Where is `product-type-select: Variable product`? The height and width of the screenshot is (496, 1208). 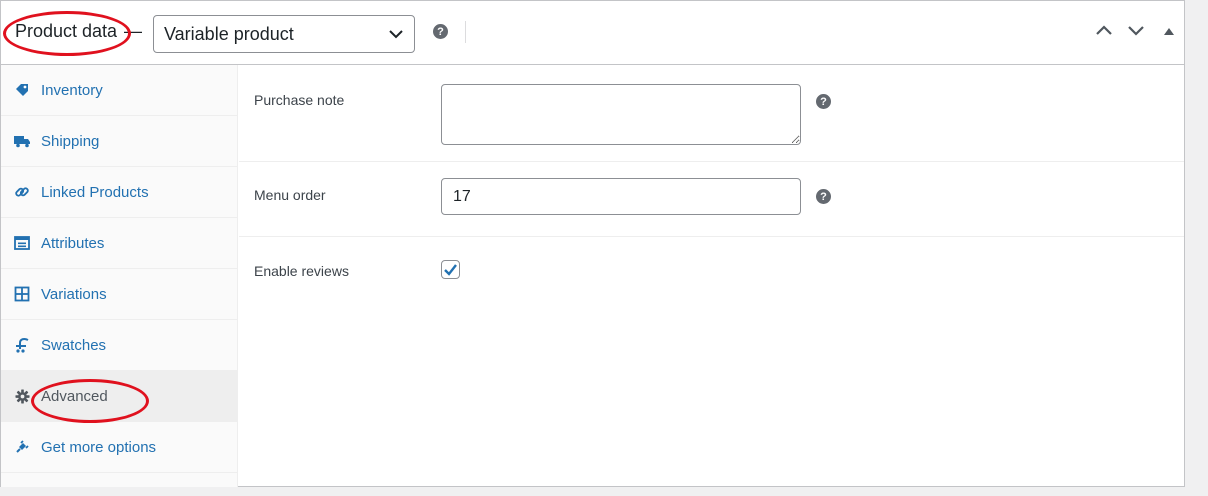
product-type-select: Variable product is located at coordinates (284, 34).